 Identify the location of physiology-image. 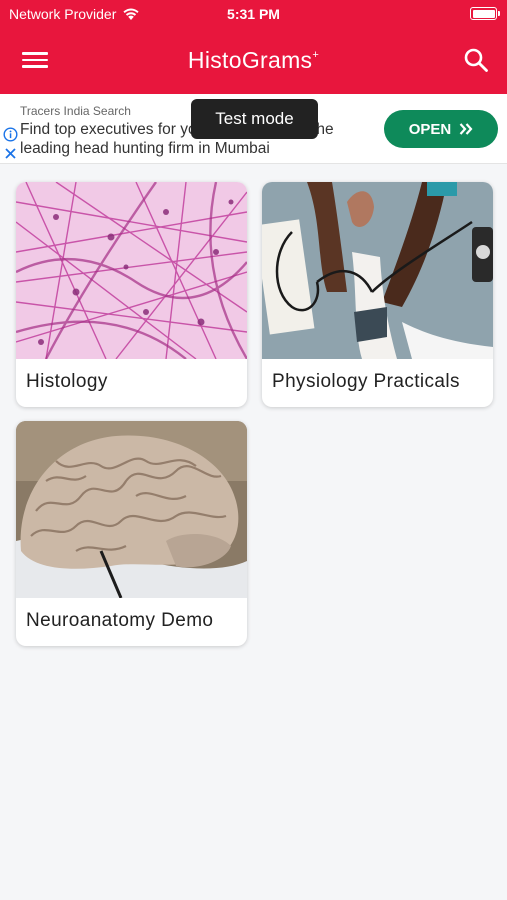
(377, 270).